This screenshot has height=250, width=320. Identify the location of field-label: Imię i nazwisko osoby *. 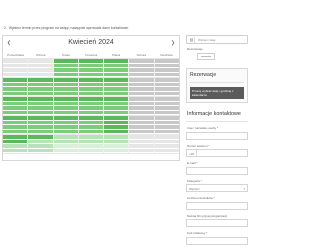
(203, 128).